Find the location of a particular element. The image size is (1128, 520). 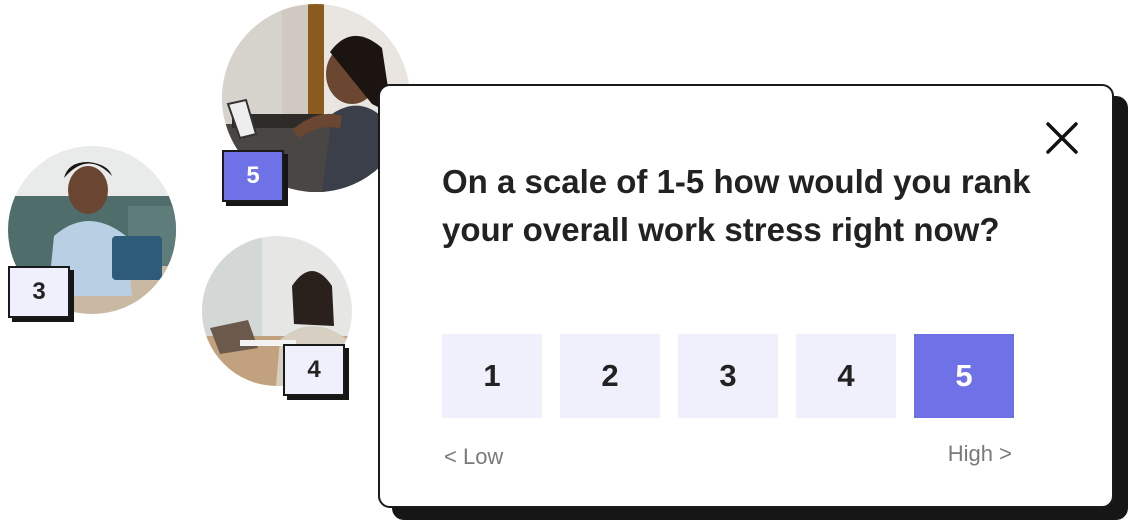

participant-2-rating-badge: 3 is located at coordinates (39, 292).